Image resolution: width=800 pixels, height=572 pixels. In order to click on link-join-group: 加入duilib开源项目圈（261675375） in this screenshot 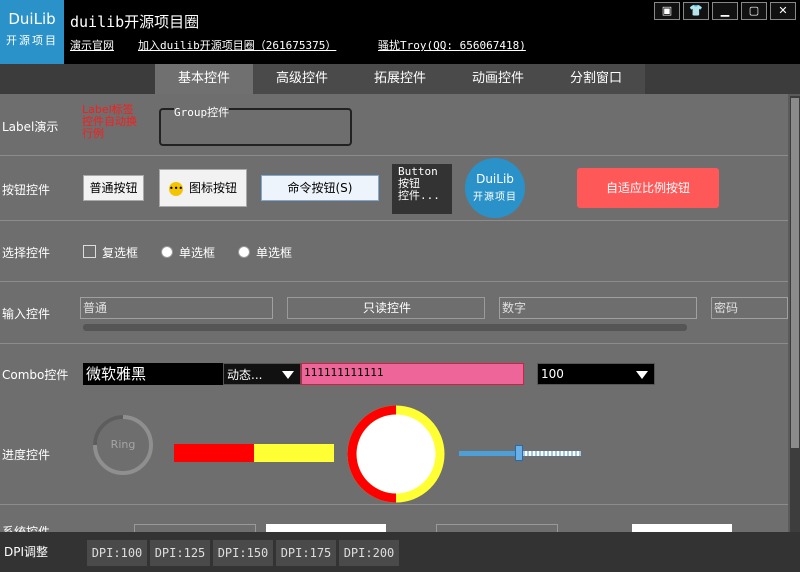, I will do `click(237, 45)`.